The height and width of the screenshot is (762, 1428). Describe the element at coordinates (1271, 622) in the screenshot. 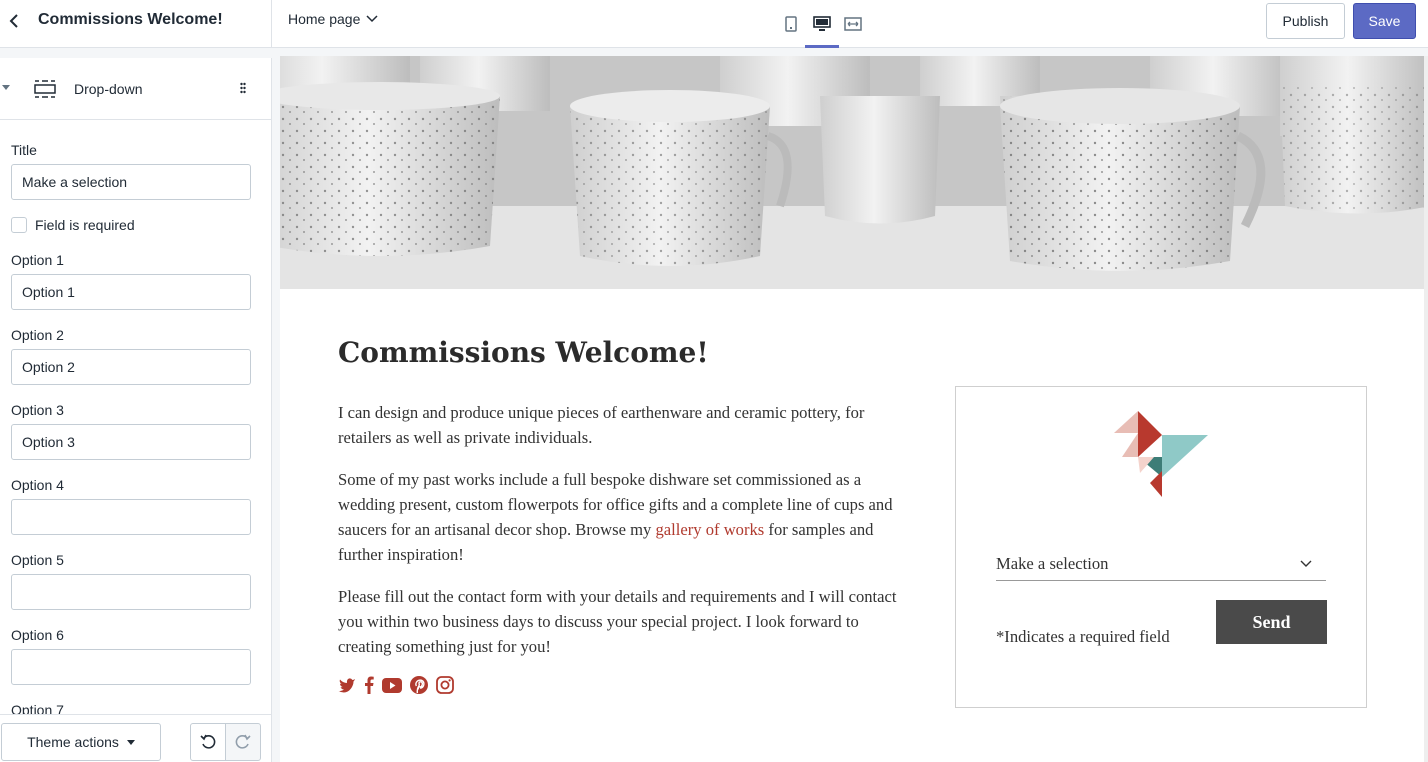

I see `send-button: Send` at that location.